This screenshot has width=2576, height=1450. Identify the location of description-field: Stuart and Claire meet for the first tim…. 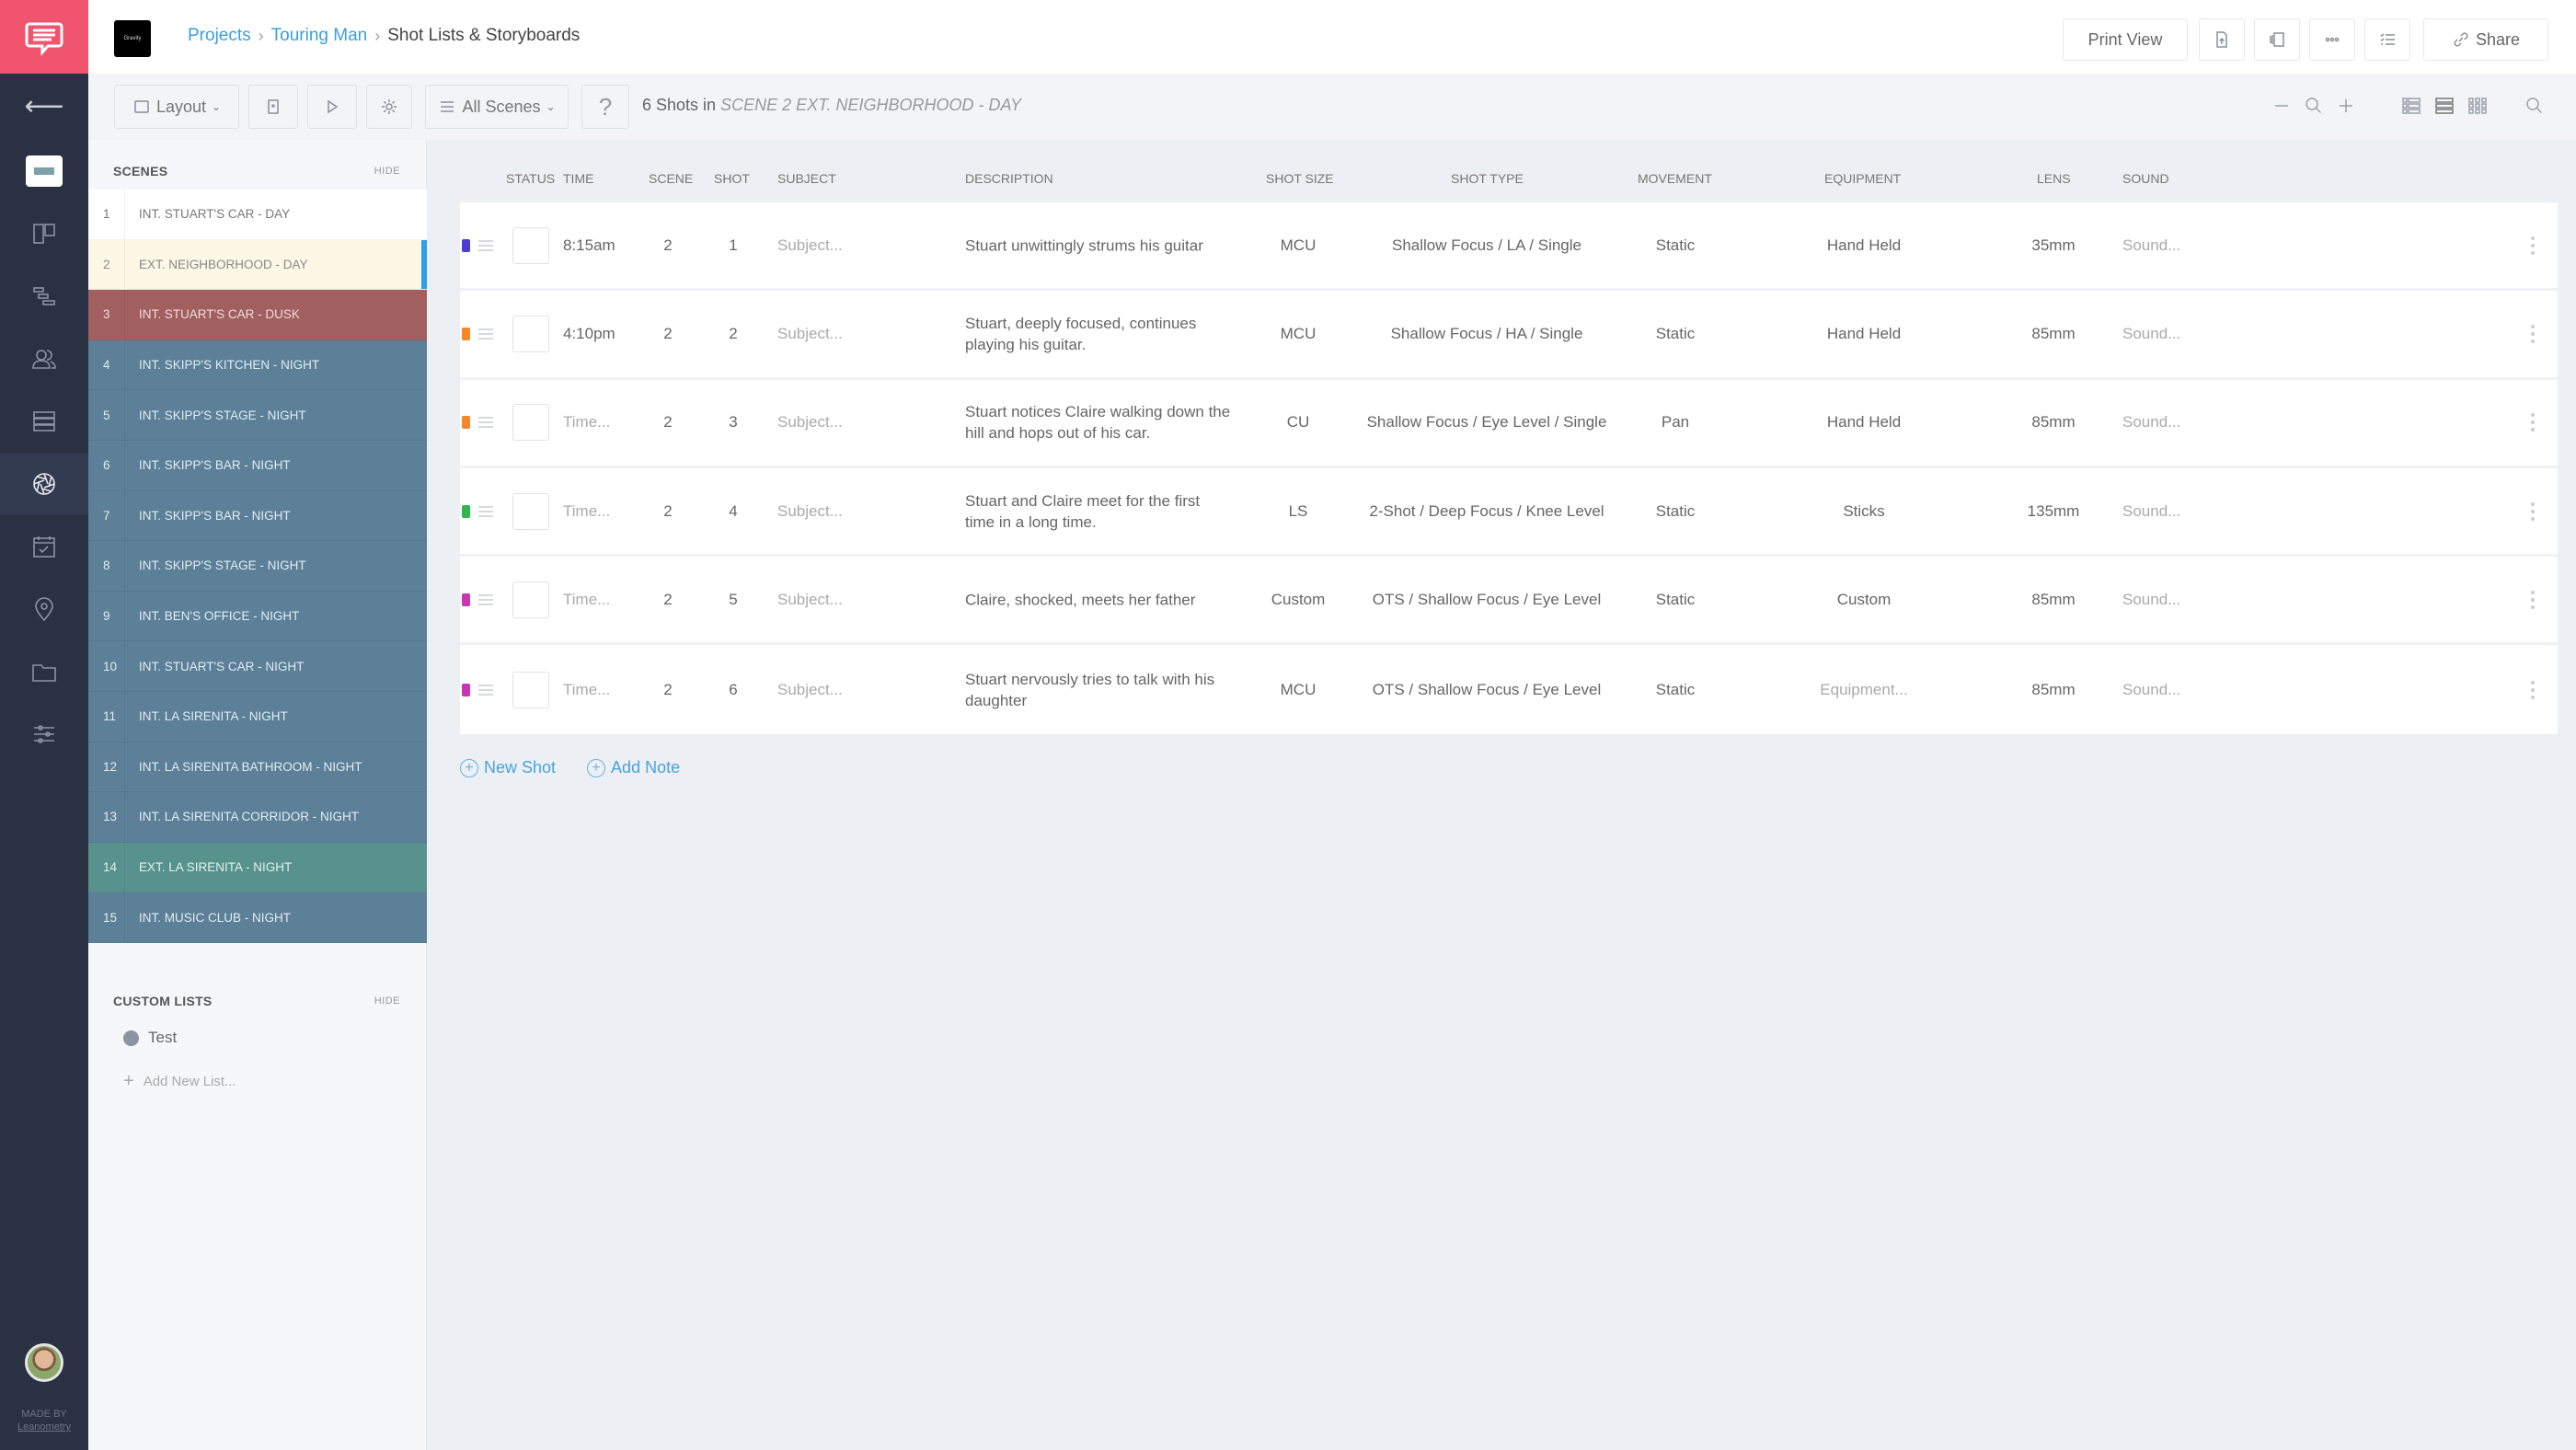
(1098, 512).